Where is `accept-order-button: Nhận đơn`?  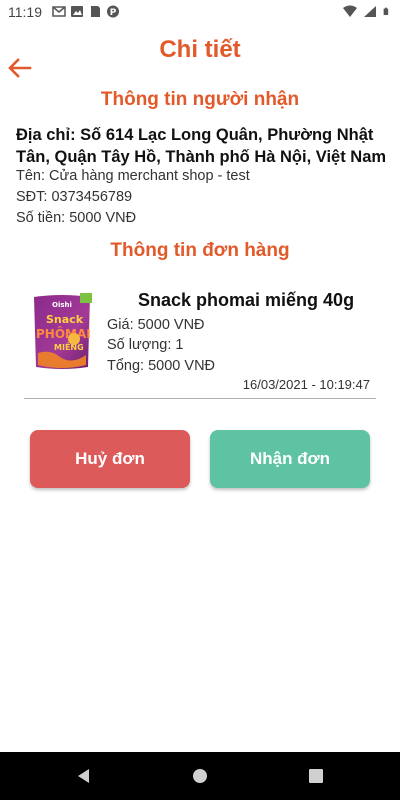 accept-order-button: Nhận đơn is located at coordinates (290, 459).